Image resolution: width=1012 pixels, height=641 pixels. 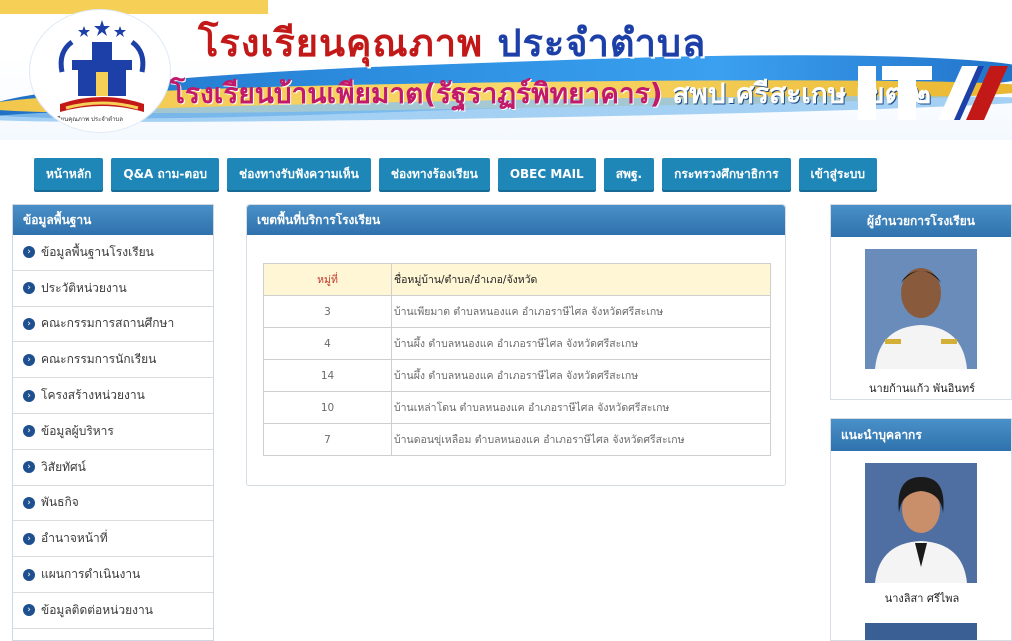 What do you see at coordinates (921, 435) in the screenshot?
I see `staff-box-title: แนะนำบุคลากร` at bounding box center [921, 435].